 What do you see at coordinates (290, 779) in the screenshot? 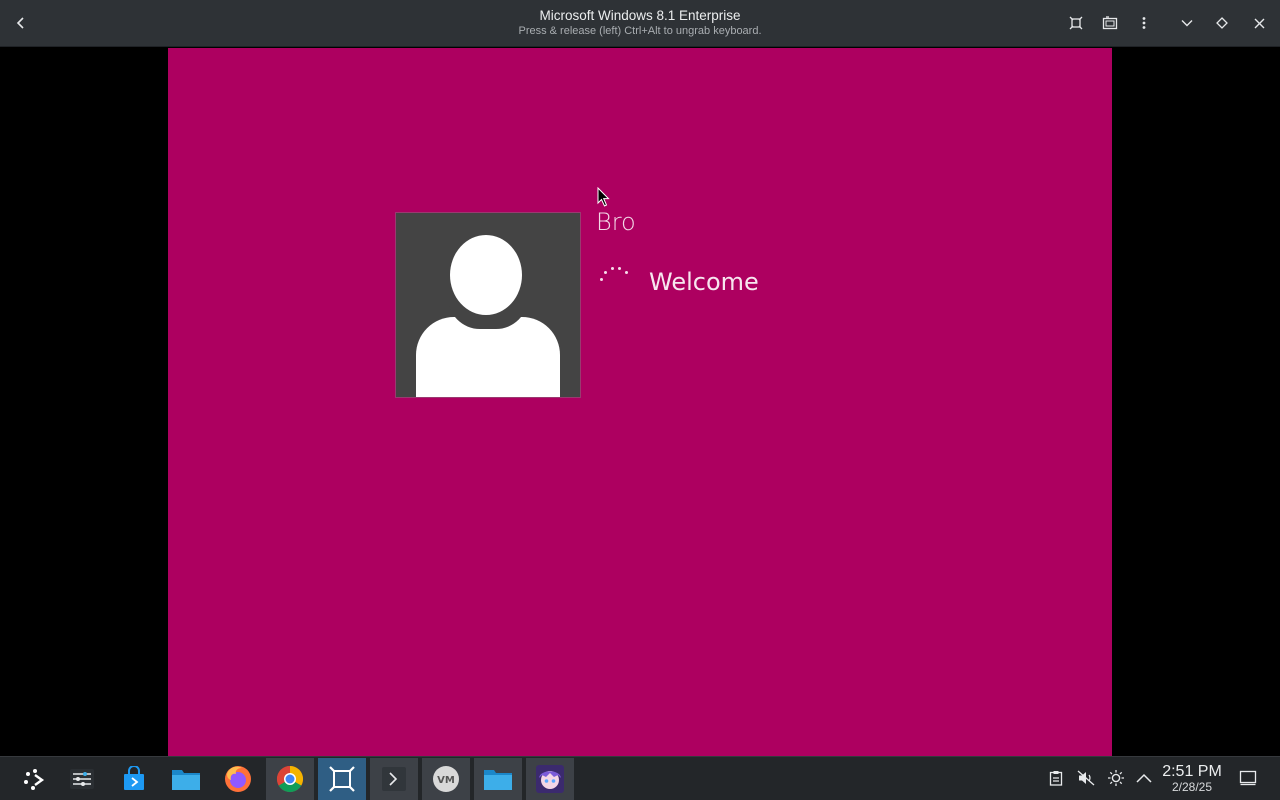
I see `chrome-icon` at bounding box center [290, 779].